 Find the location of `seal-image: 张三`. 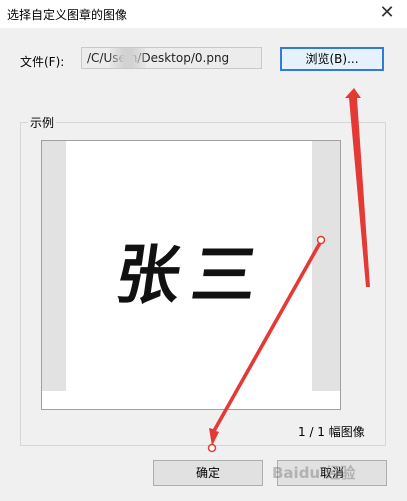

seal-image: 张三 is located at coordinates (192, 275).